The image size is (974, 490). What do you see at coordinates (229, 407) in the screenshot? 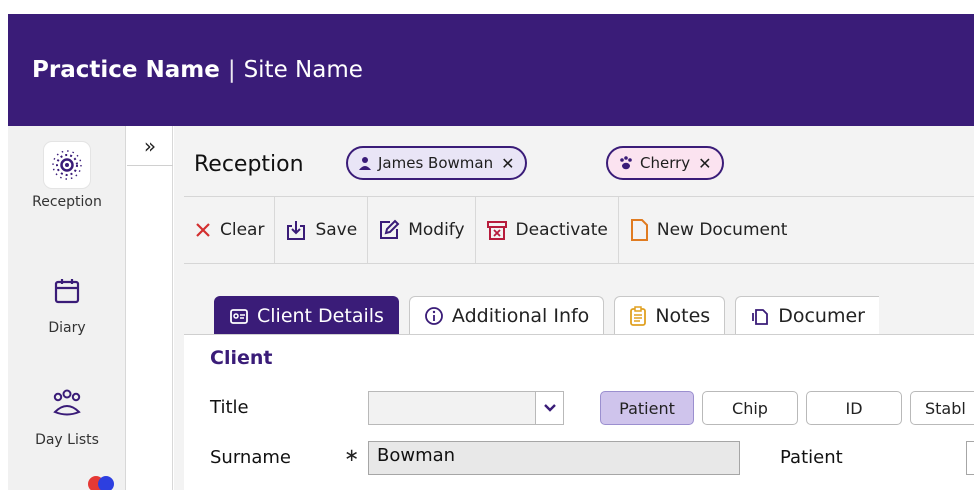
I see `title-label: Title` at bounding box center [229, 407].